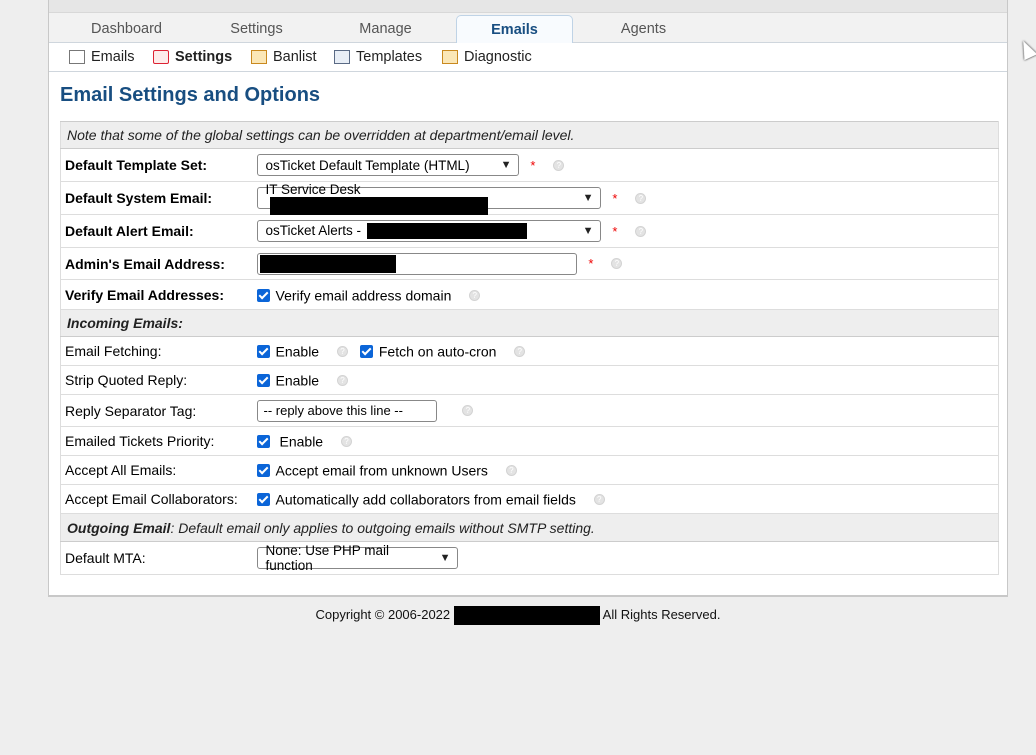 The image size is (1036, 755). Describe the element at coordinates (1026, 49) in the screenshot. I see `mouse-cursor` at that location.